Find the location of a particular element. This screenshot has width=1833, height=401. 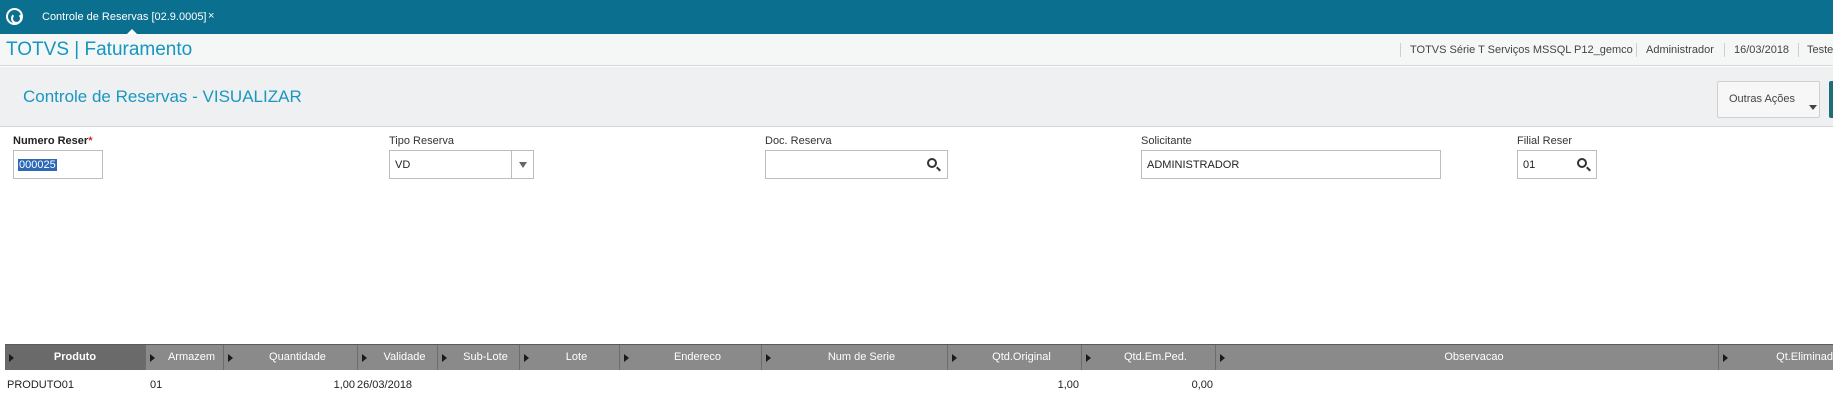

doc-reserva-label: Doc. Reserva is located at coordinates (798, 141).